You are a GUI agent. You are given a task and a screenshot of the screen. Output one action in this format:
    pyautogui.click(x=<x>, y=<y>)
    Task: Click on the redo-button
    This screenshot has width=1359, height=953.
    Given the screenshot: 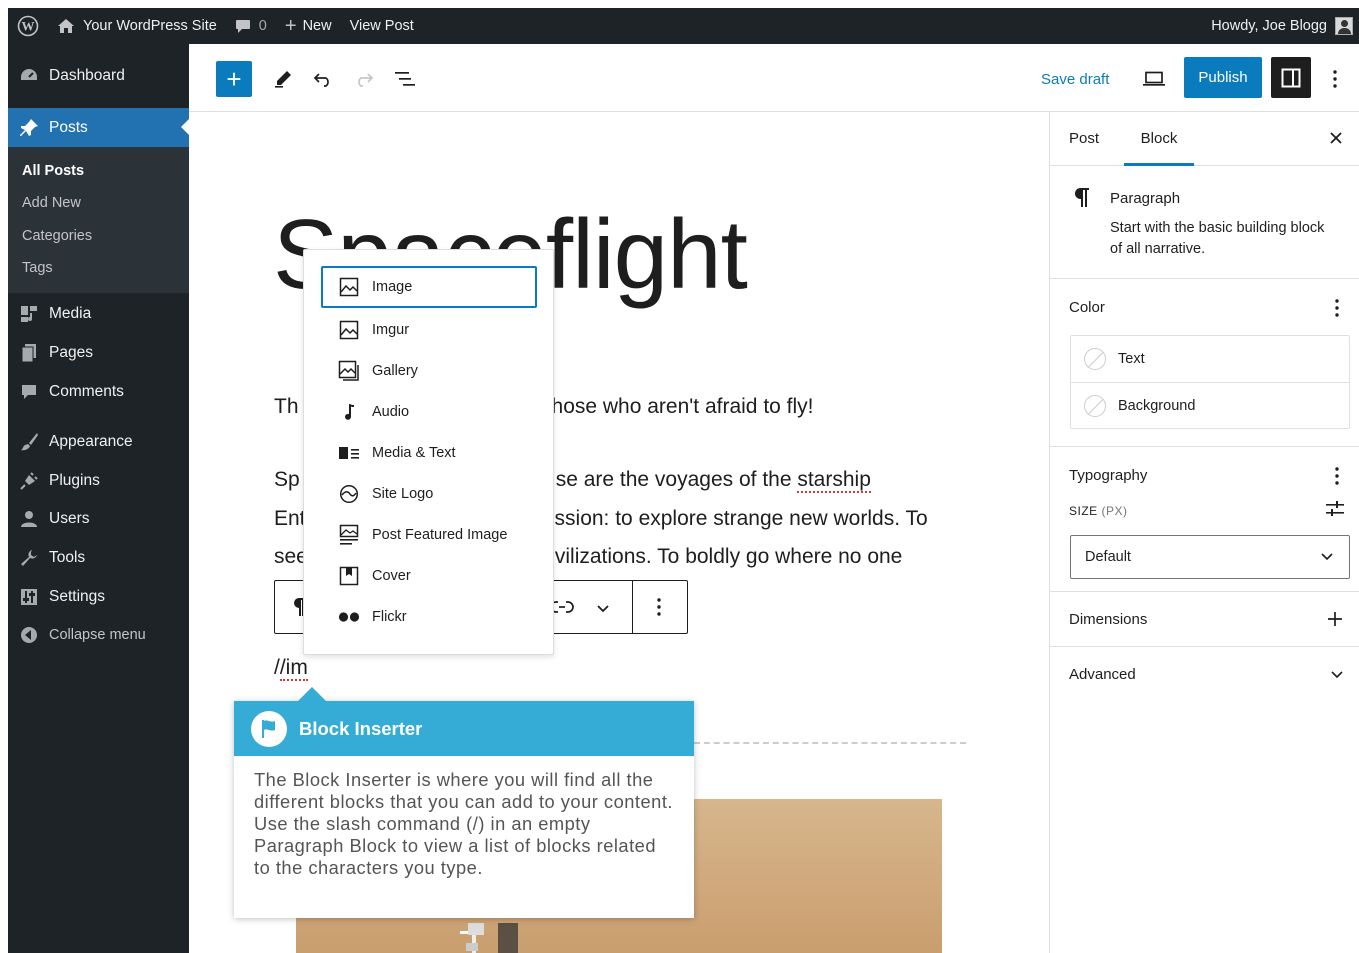 What is the action you would take?
    pyautogui.click(x=364, y=79)
    